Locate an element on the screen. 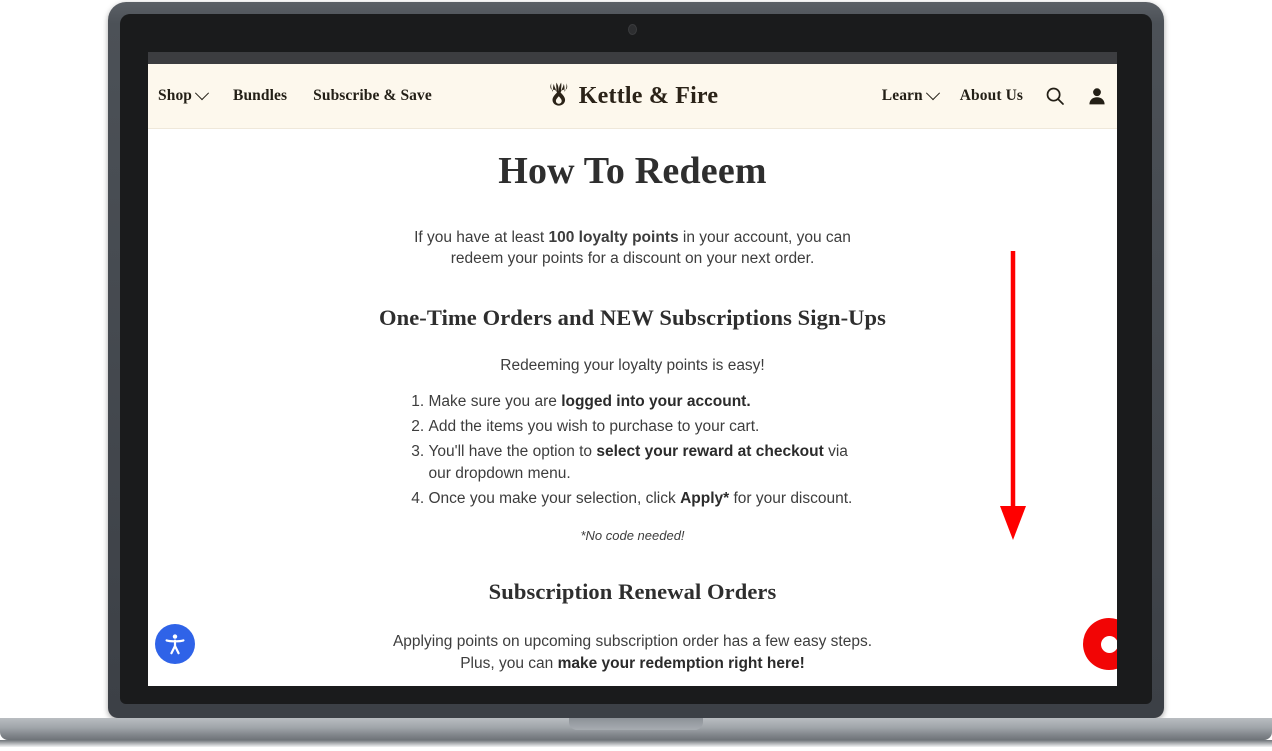 The height and width of the screenshot is (751, 1272). page-title: How To Redeem is located at coordinates (632, 171).